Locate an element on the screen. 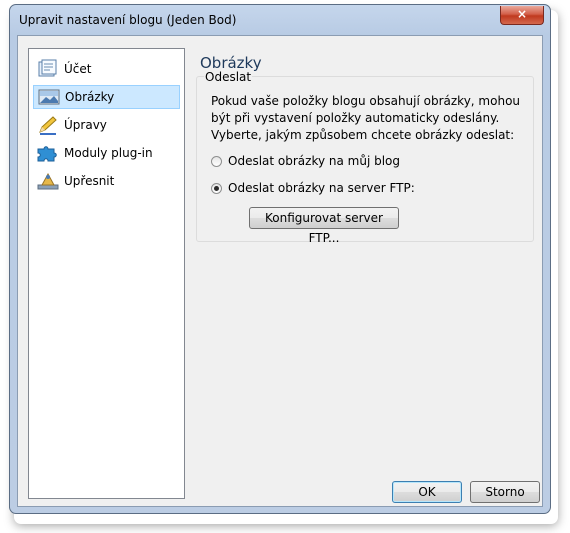  sidebar-item-editing: Úpravy is located at coordinates (106, 125).